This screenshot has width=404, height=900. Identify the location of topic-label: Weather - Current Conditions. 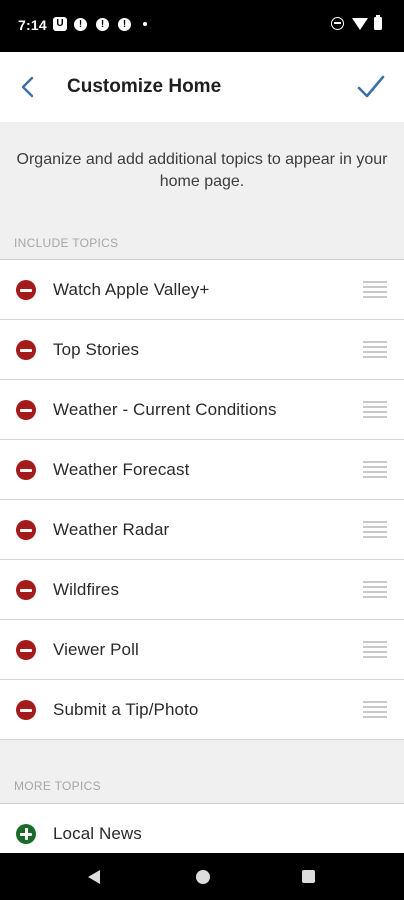
(165, 409).